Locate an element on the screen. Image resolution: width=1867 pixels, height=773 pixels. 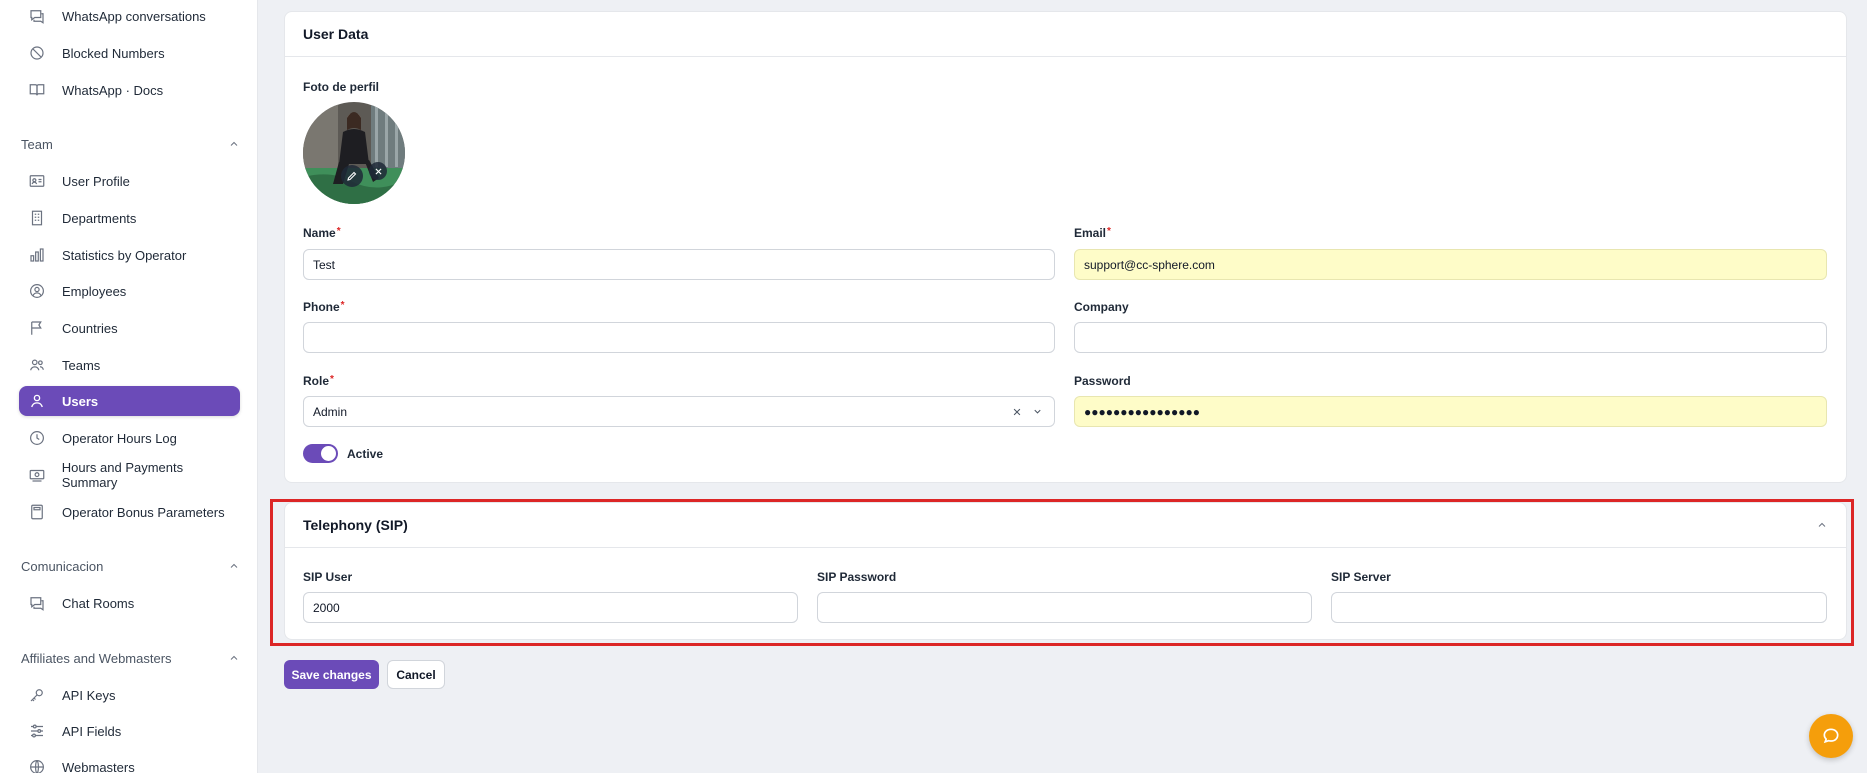
flag-icon is located at coordinates (37, 328).